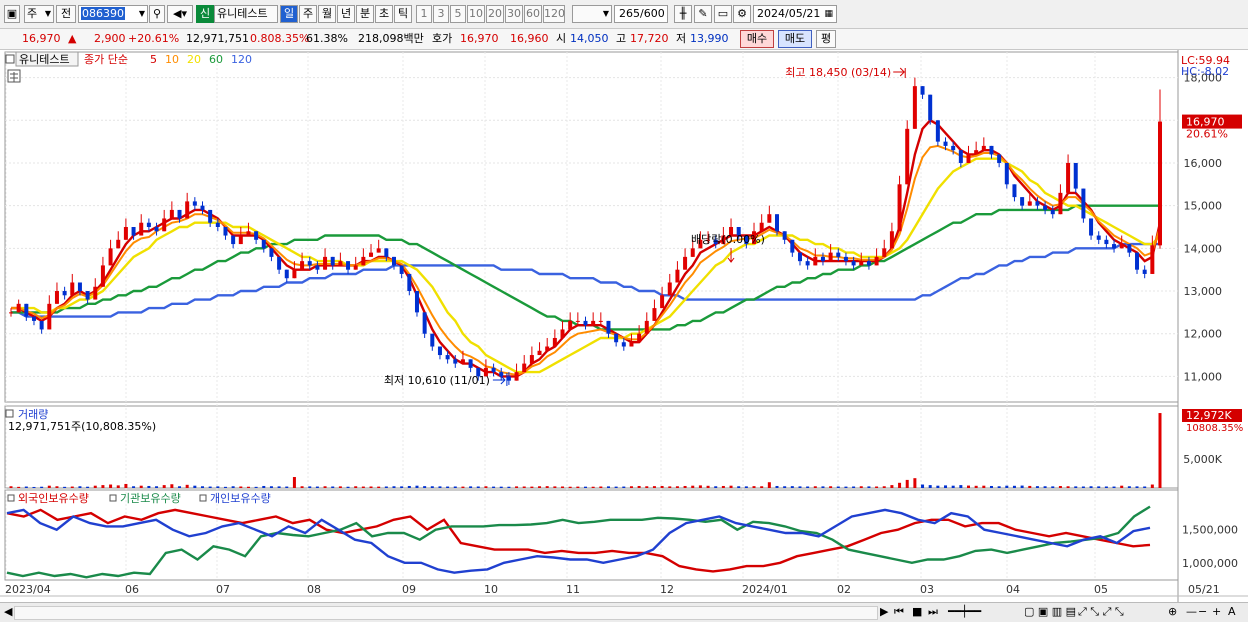 The image size is (1248, 622). What do you see at coordinates (280, 38) in the screenshot?
I see `volume-pct: 0.808.35%` at bounding box center [280, 38].